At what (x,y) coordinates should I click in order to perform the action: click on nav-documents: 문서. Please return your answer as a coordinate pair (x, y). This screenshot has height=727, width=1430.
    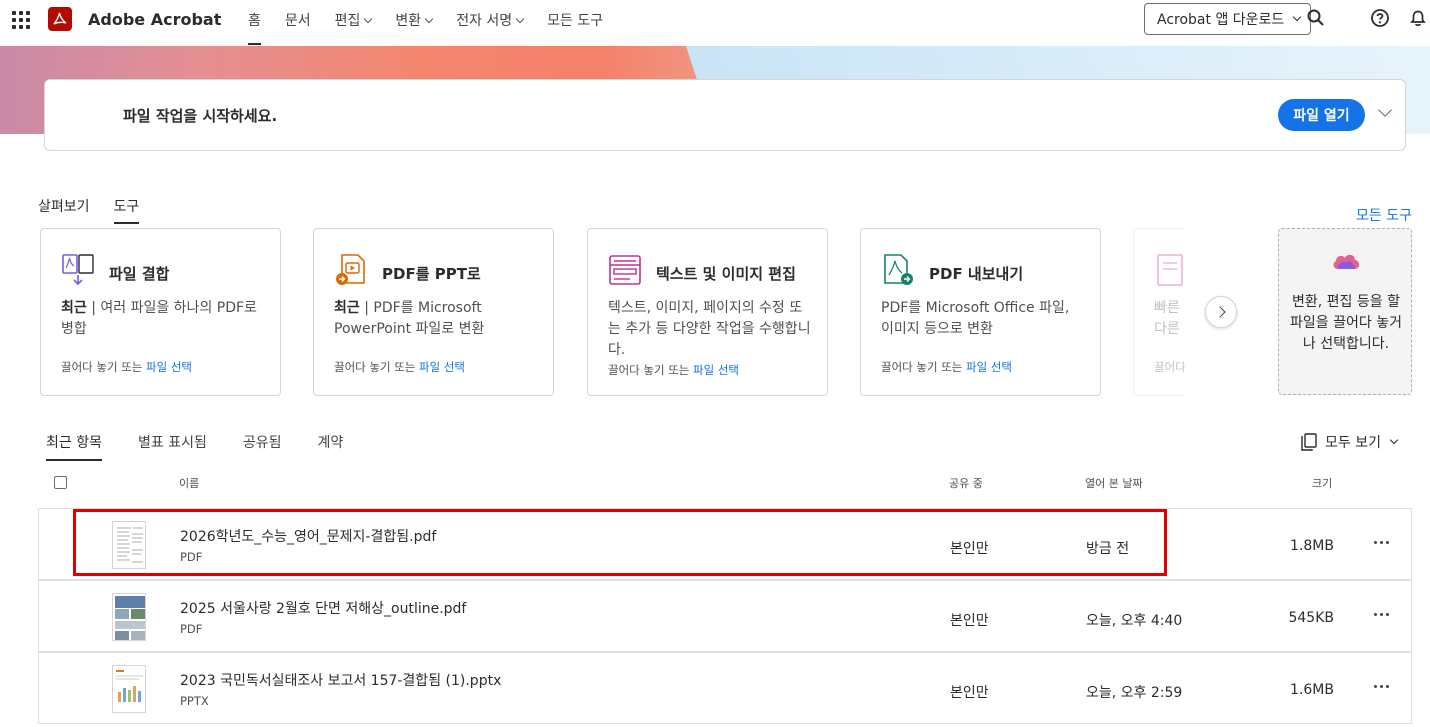
    Looking at the image, I should click on (298, 27).